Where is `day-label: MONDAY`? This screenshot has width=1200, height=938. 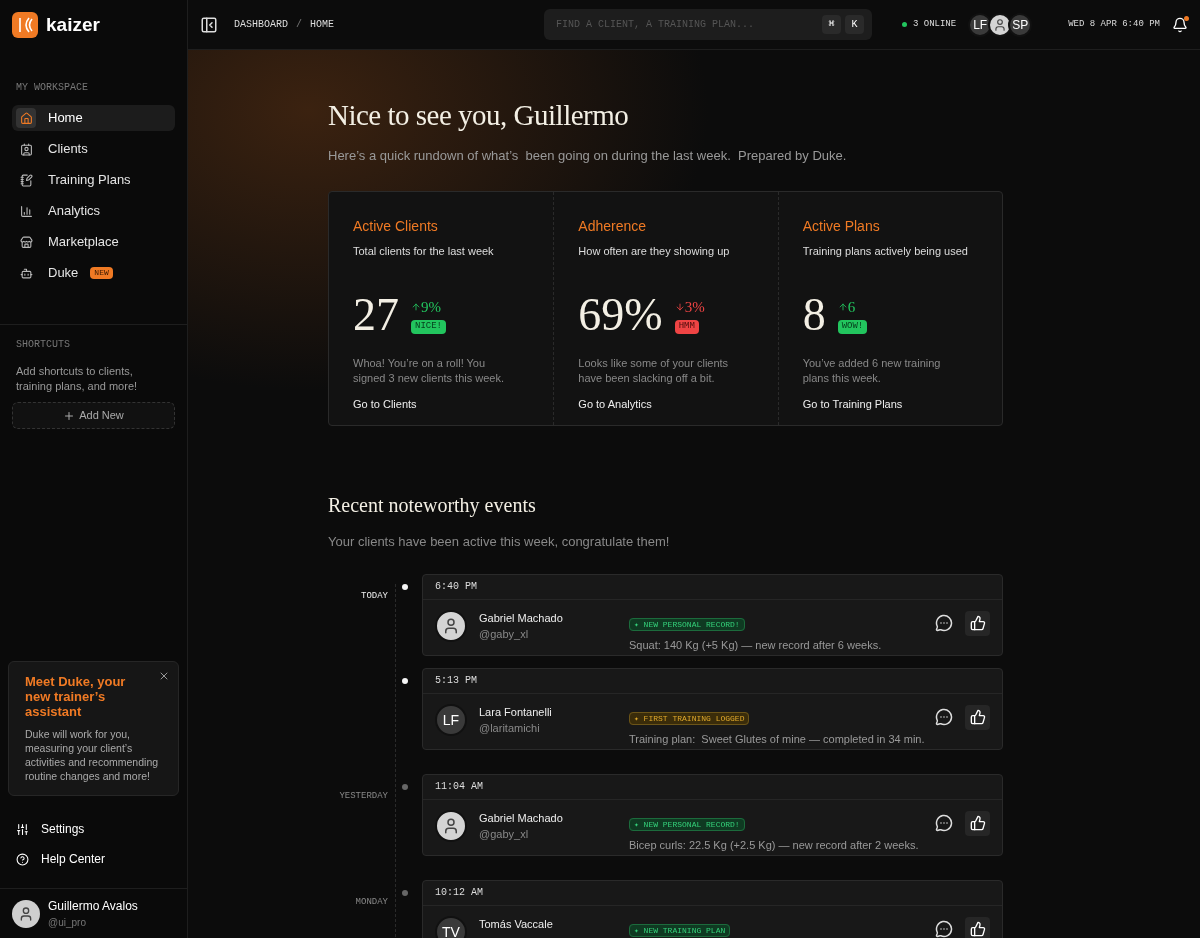 day-label: MONDAY is located at coordinates (371, 901).